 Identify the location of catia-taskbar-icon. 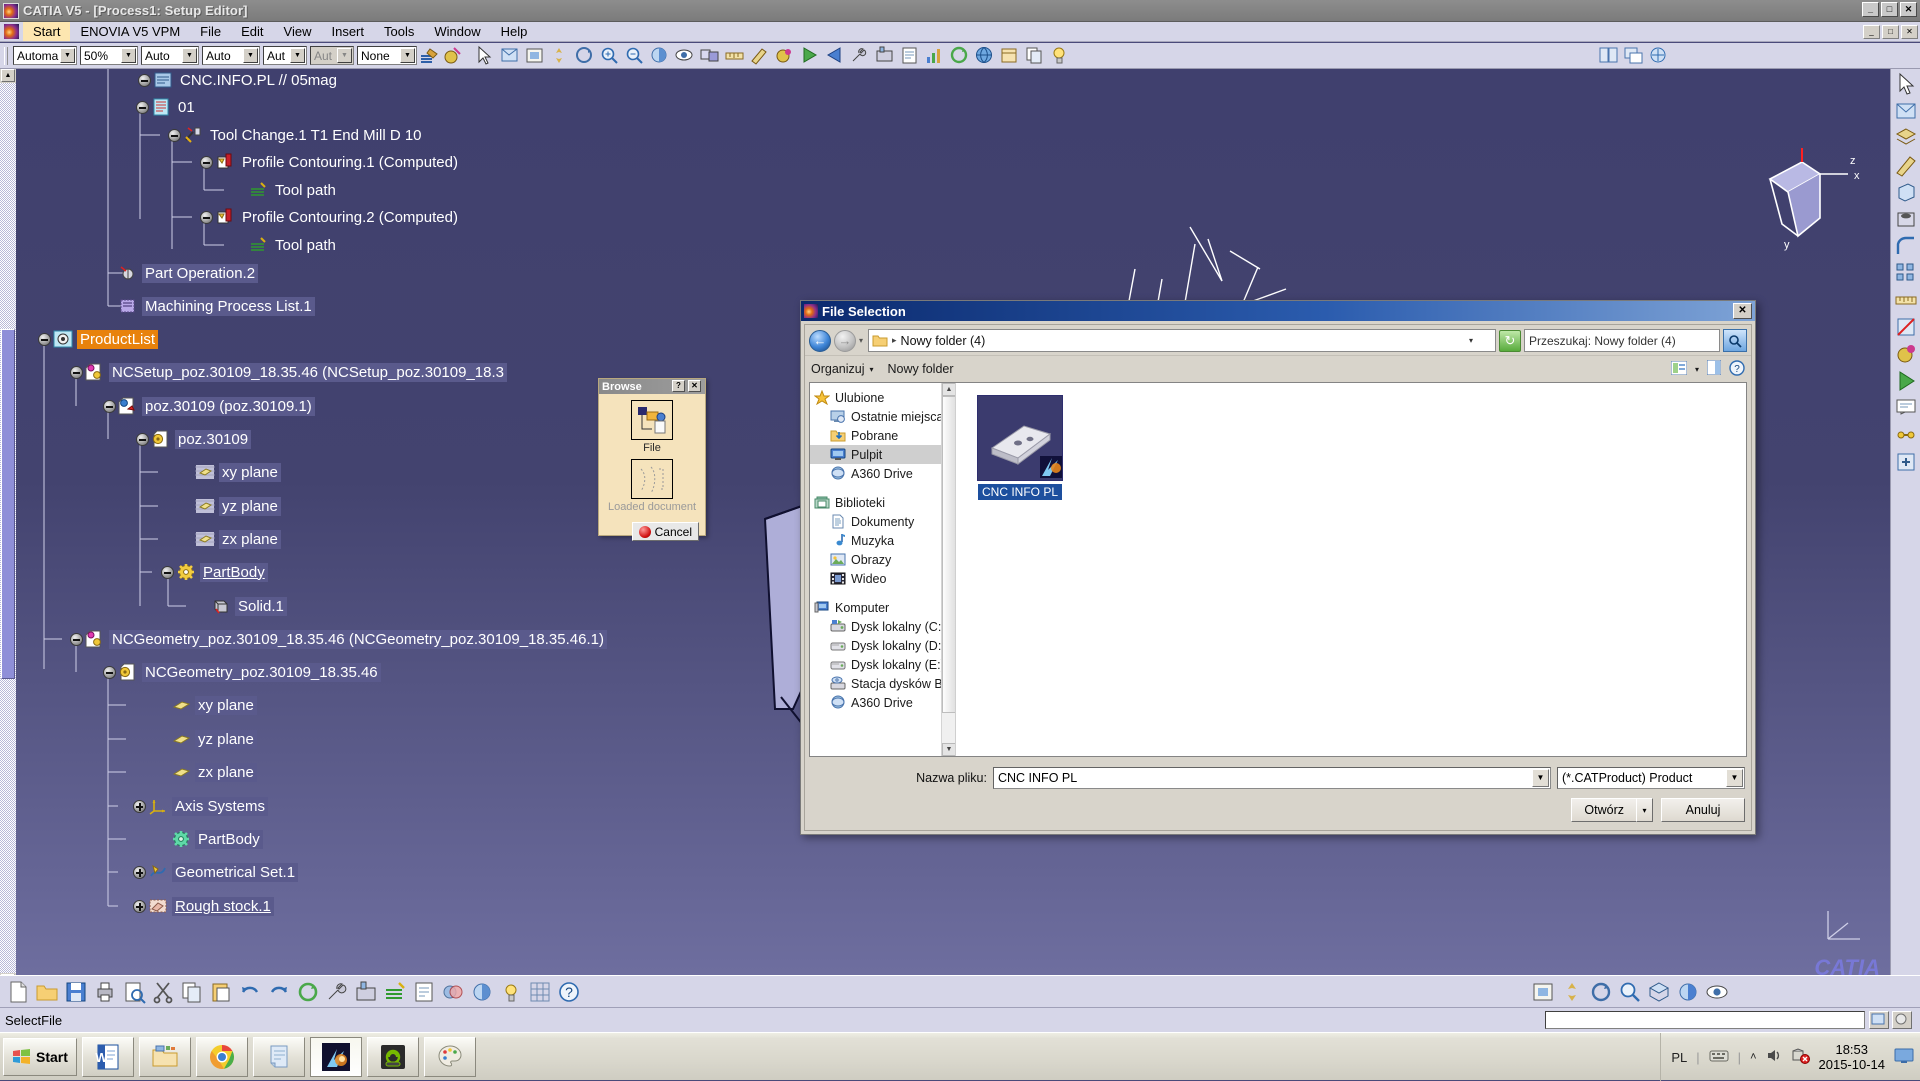
(336, 1056).